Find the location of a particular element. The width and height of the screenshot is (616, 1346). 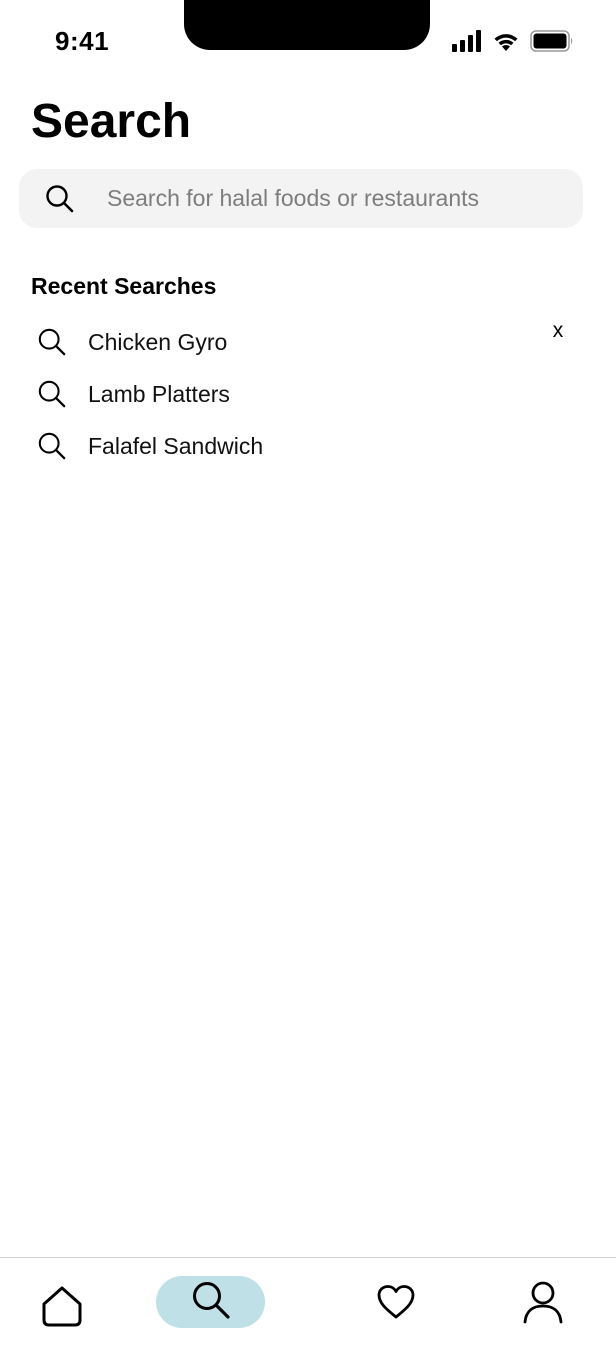

battery-icon is located at coordinates (552, 41).